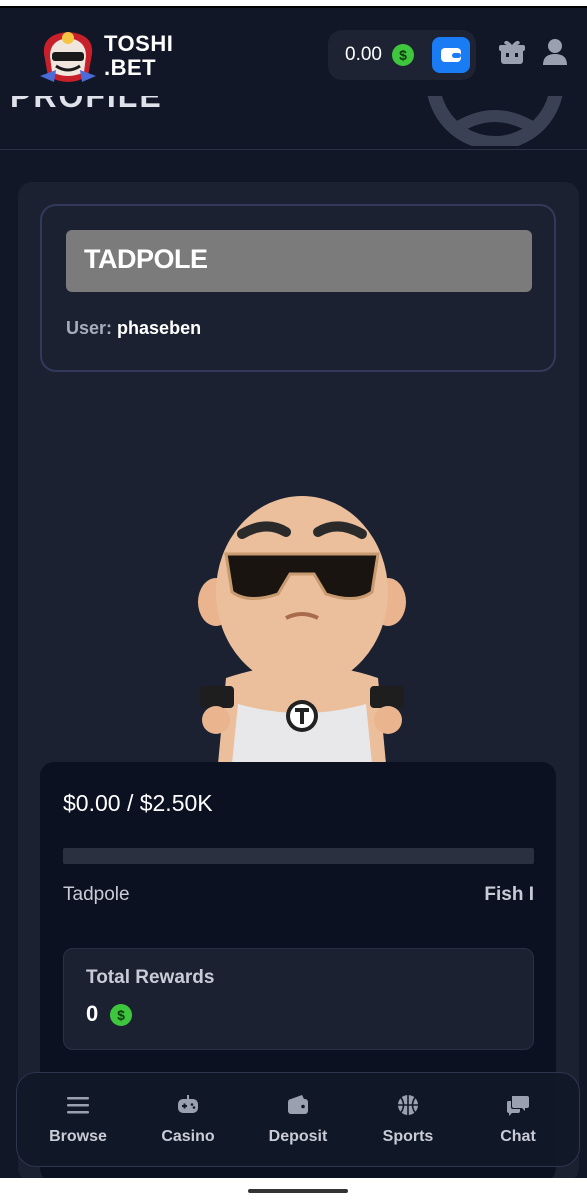  I want to click on user-icon, so click(555, 52).